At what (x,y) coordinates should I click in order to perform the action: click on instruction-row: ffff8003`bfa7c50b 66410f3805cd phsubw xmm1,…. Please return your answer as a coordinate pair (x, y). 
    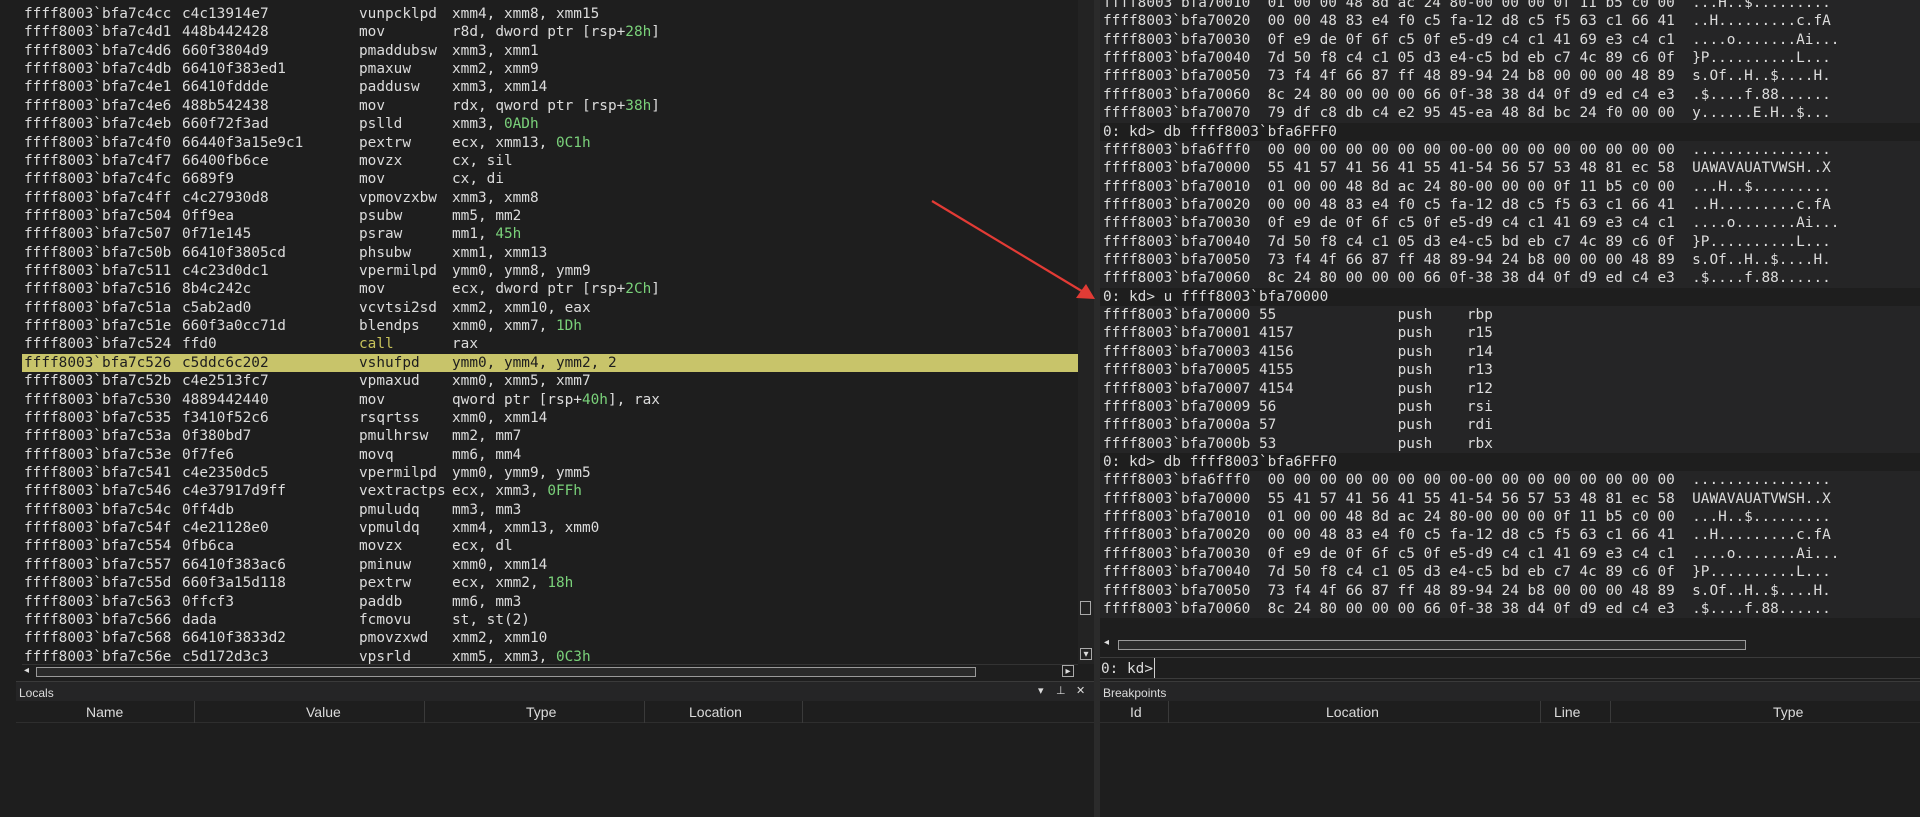
    Looking at the image, I should click on (550, 253).